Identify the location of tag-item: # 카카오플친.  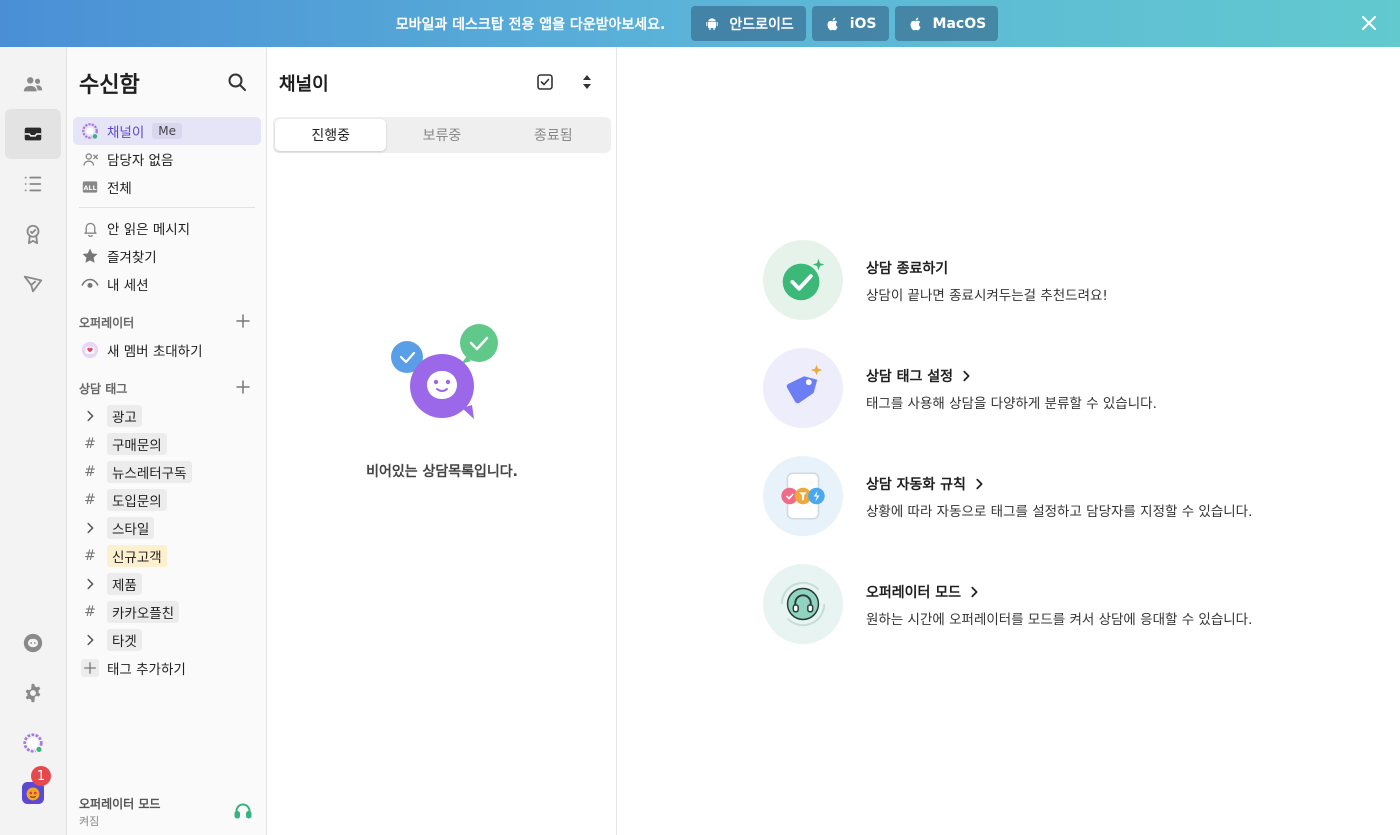
(167, 612).